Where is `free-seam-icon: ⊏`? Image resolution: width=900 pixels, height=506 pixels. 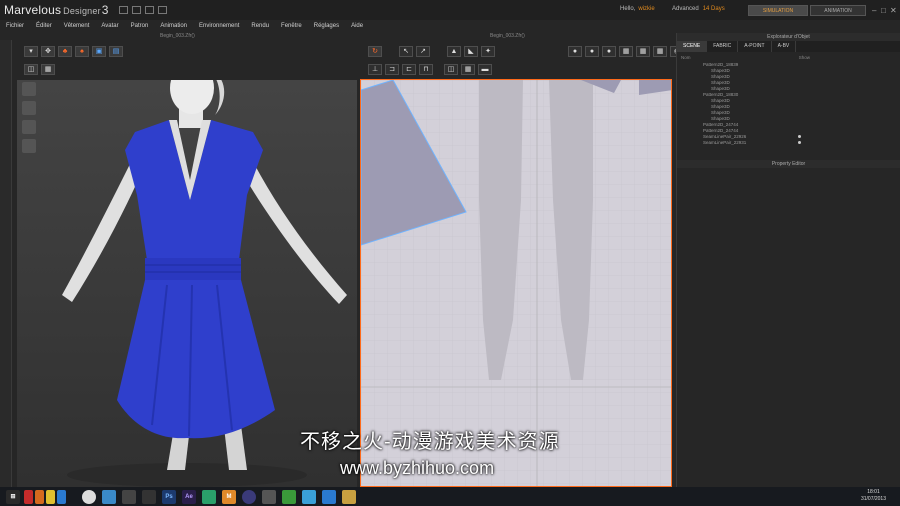 free-seam-icon: ⊏ is located at coordinates (409, 69).